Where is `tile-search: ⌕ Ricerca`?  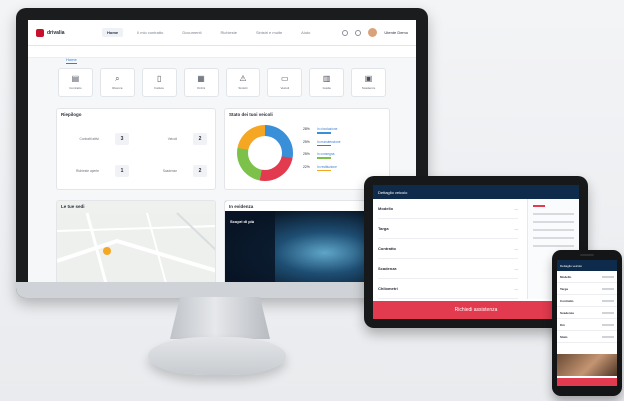 tile-search: ⌕ Ricerca is located at coordinates (117, 82).